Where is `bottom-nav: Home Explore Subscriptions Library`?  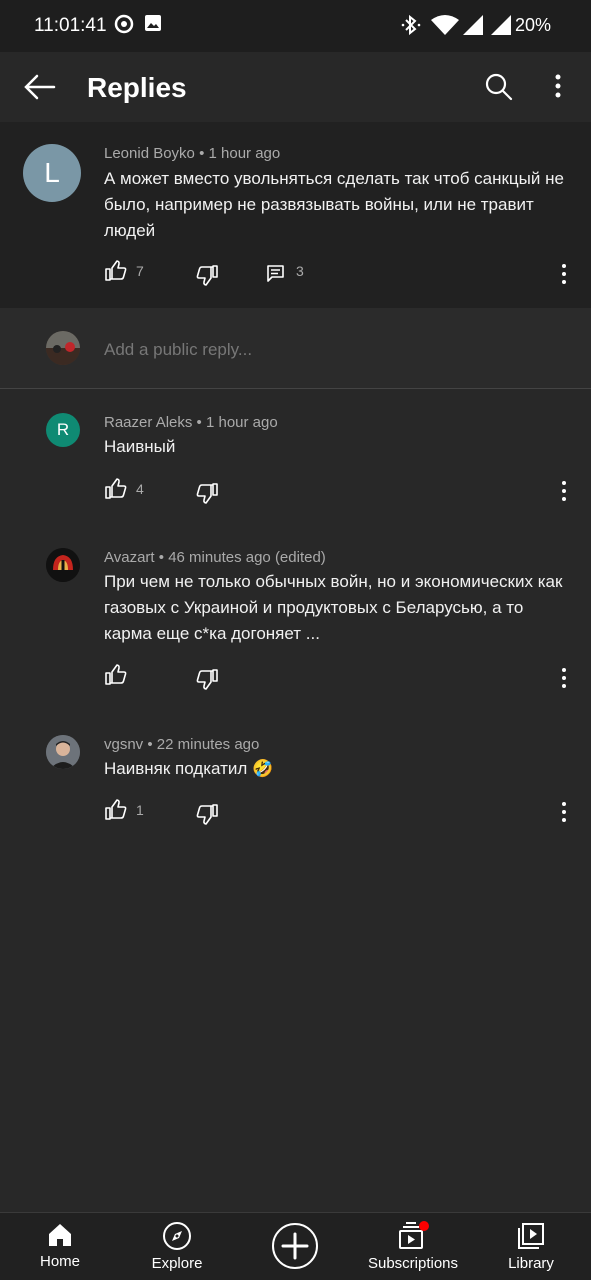
bottom-nav: Home Explore Subscriptions Library is located at coordinates (295, 1246).